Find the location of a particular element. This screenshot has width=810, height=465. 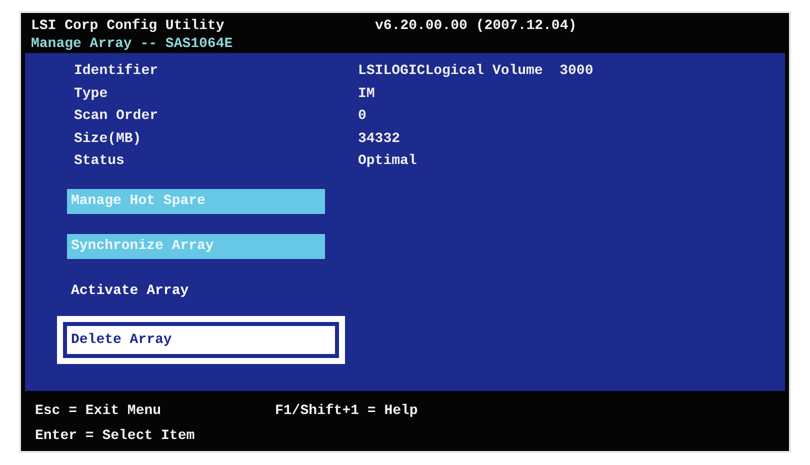

property-value: 34332 is located at coordinates (379, 139).